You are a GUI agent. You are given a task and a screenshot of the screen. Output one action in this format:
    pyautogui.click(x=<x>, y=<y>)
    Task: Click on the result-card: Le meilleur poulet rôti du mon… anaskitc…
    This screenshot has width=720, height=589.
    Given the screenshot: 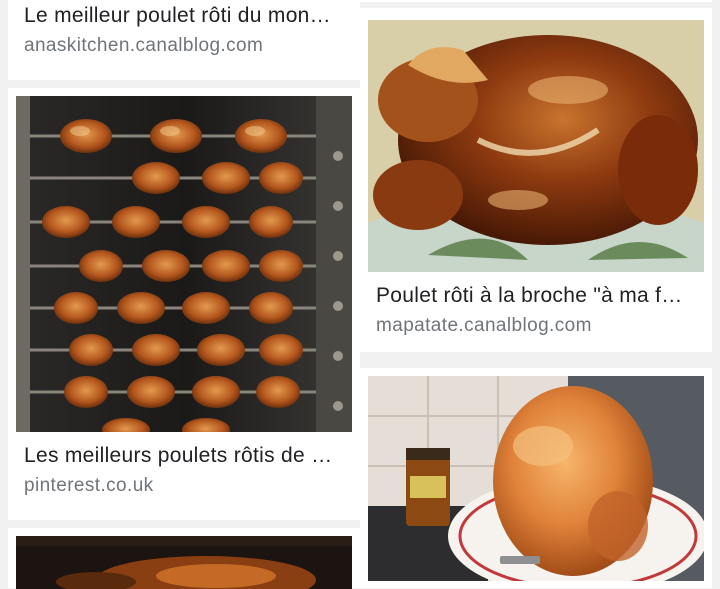 What is the action you would take?
    pyautogui.click(x=184, y=40)
    